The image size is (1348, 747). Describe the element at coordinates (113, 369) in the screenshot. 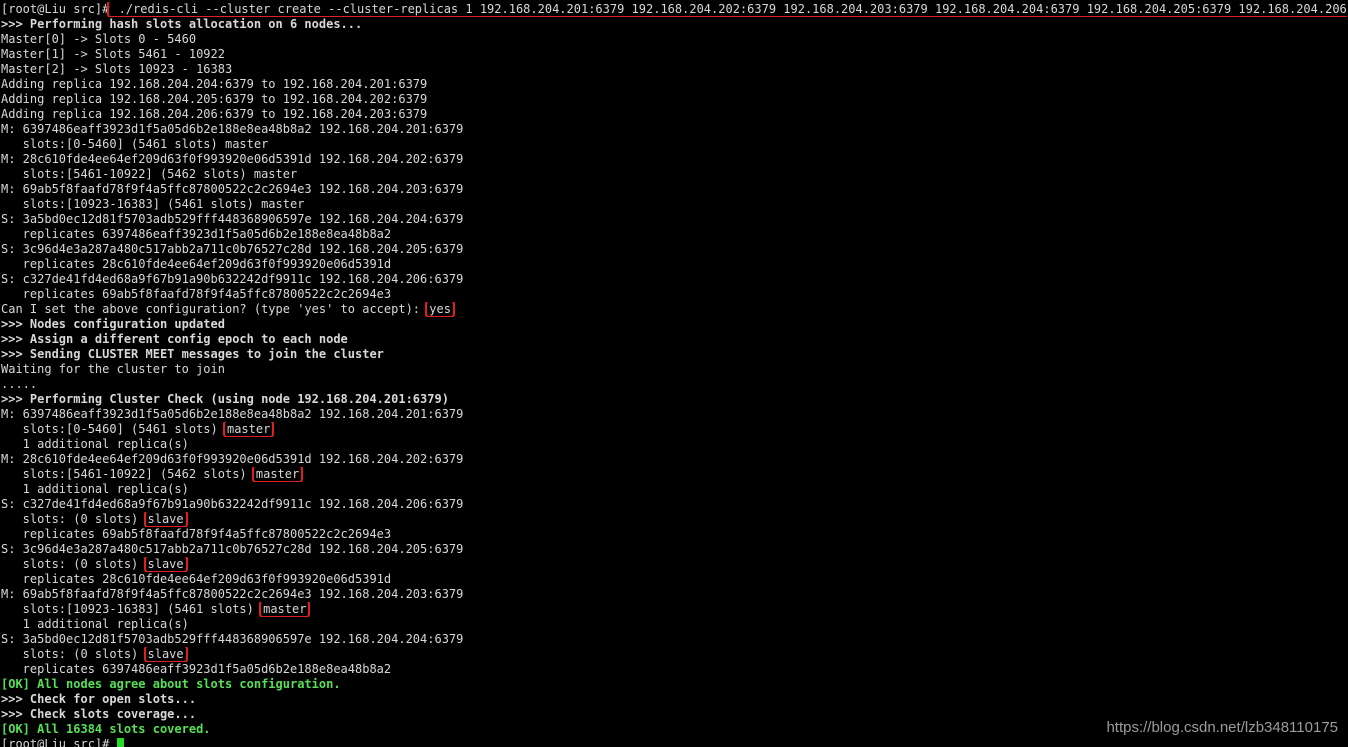

I see `line-text: Waiting for the cluster to join` at that location.